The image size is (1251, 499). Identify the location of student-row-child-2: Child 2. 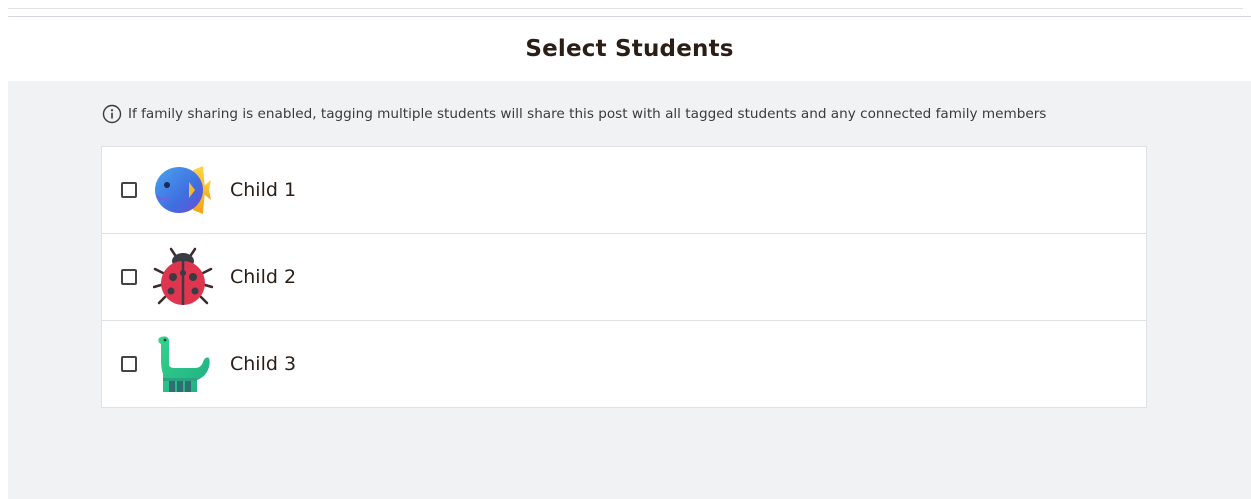
(624, 277).